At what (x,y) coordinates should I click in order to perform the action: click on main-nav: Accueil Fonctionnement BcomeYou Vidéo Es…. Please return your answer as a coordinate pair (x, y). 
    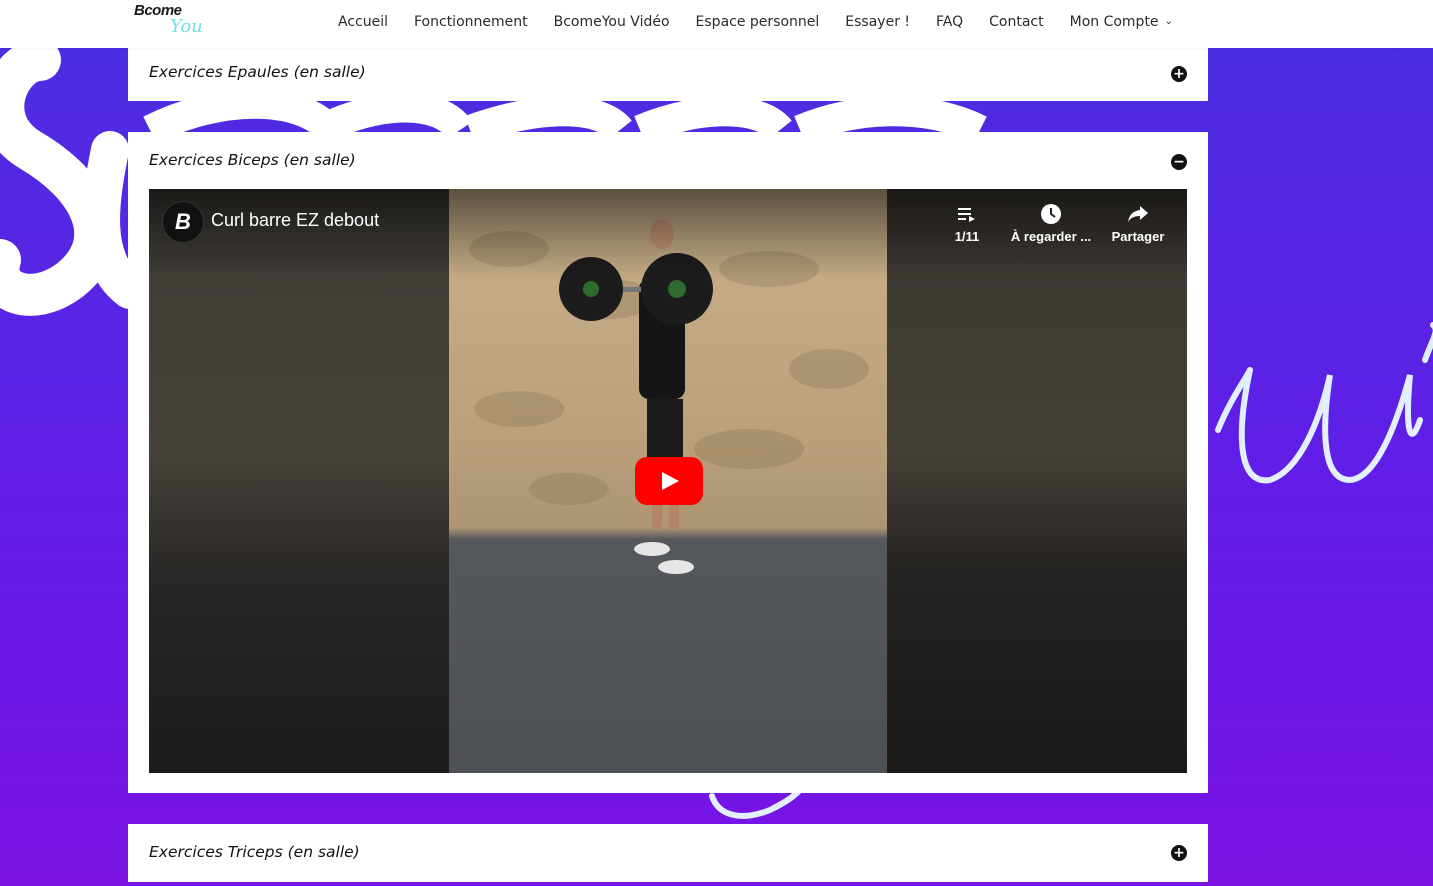
    Looking at the image, I should click on (755, 22).